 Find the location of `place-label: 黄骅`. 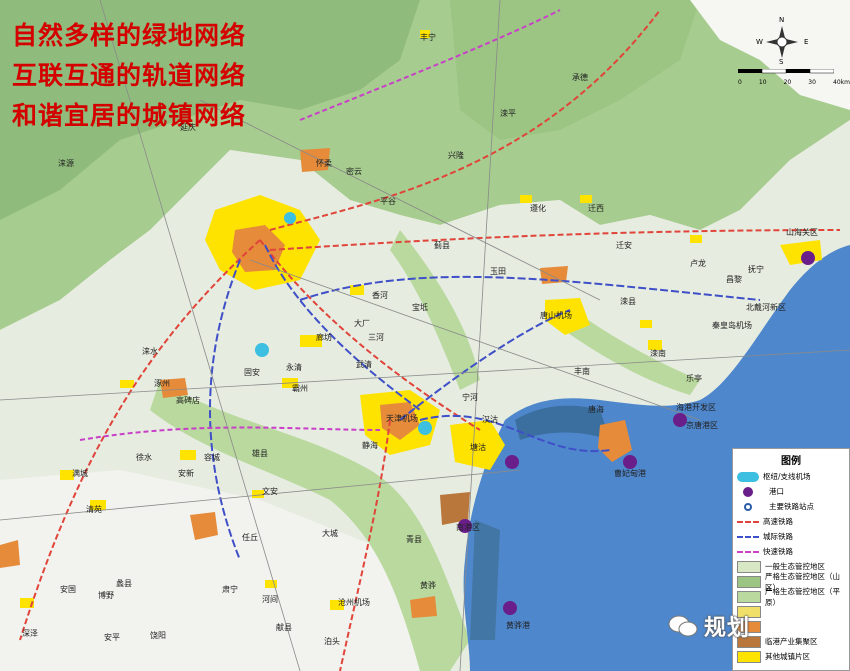

place-label: 黄骅 is located at coordinates (428, 585).